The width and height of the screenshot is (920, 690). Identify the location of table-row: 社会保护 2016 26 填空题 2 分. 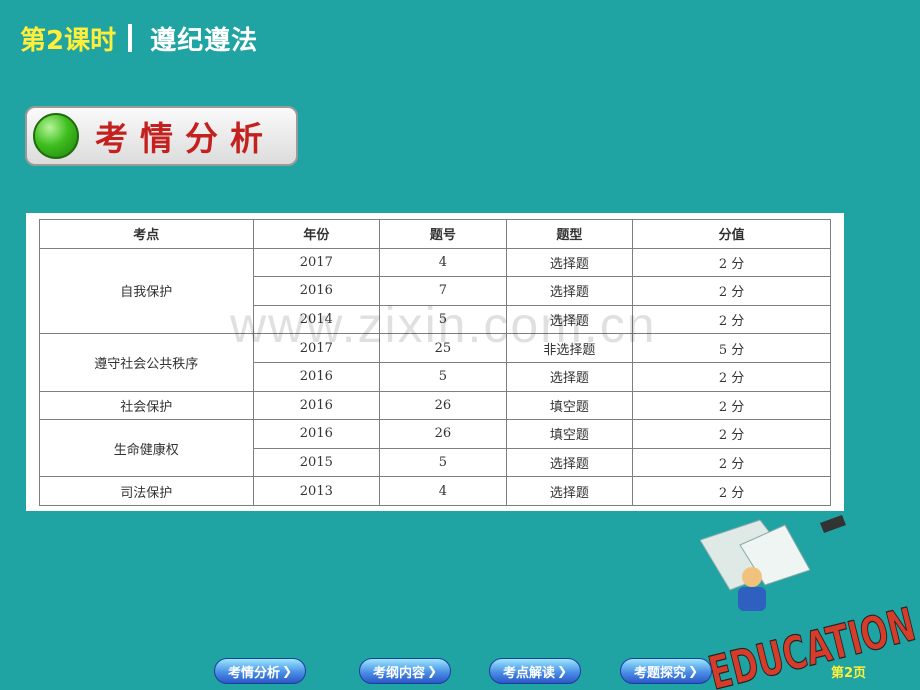
(435, 405).